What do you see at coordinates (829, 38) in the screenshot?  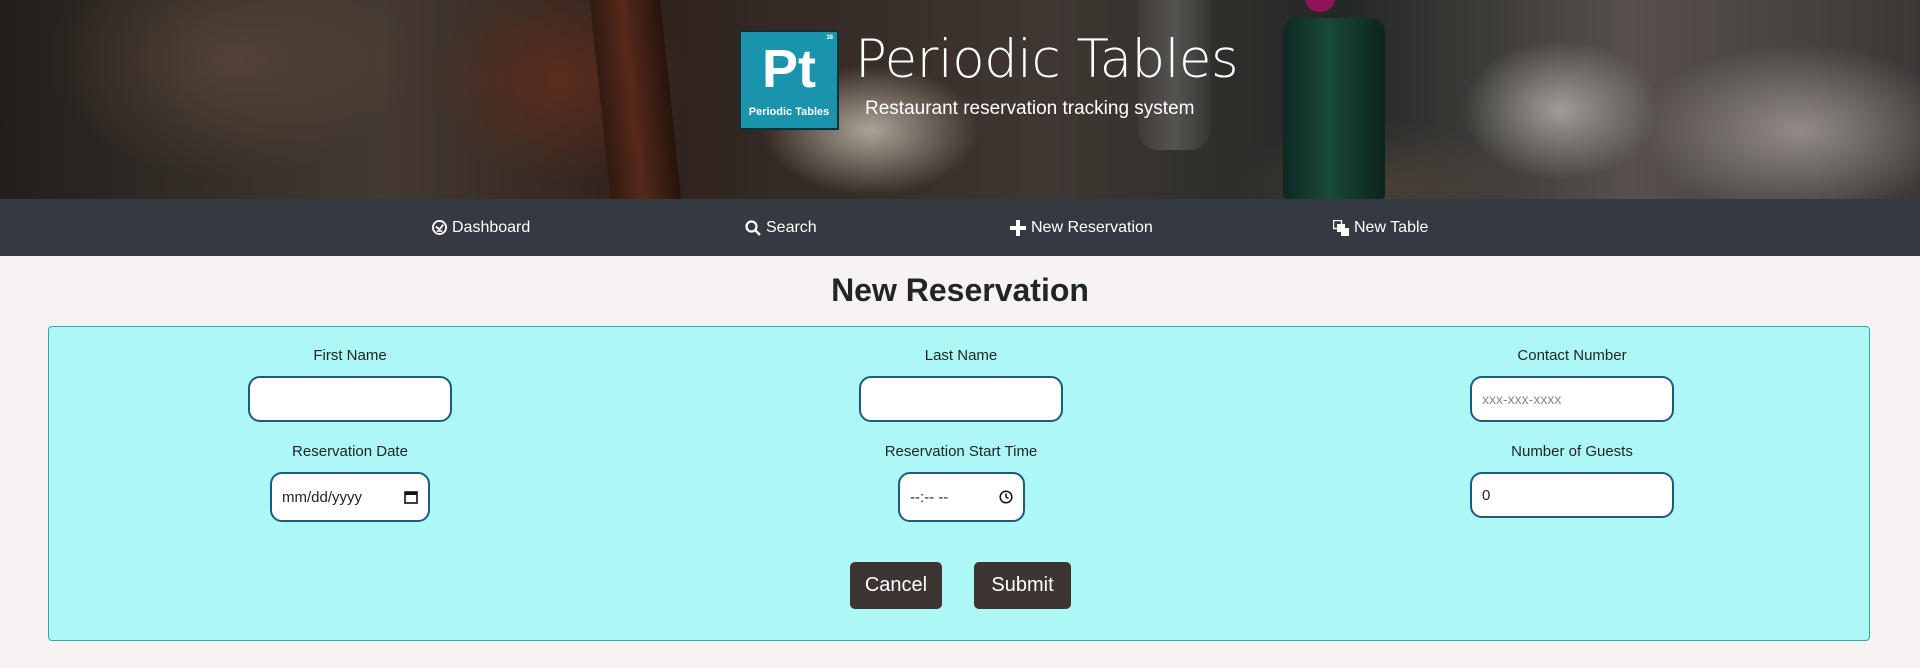 I see `logo-number: 38` at bounding box center [829, 38].